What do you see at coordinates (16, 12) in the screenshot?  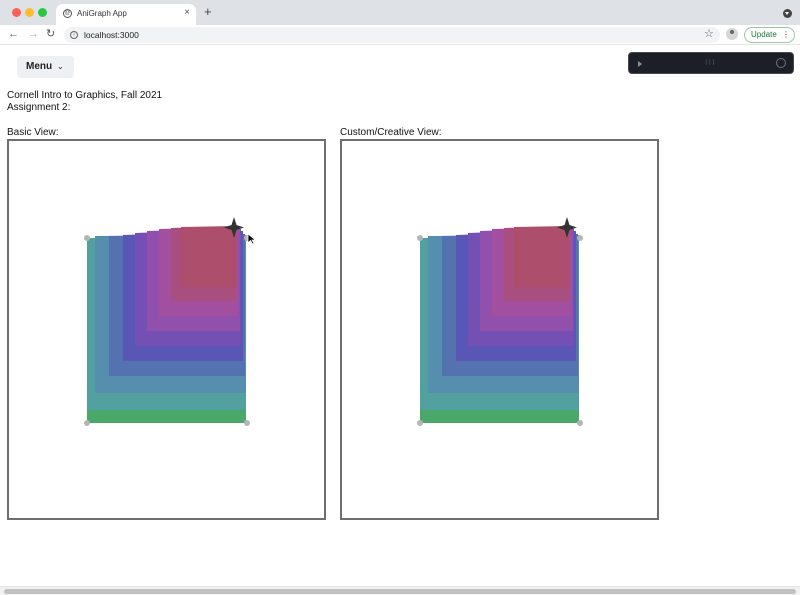 I see `close-window-button` at bounding box center [16, 12].